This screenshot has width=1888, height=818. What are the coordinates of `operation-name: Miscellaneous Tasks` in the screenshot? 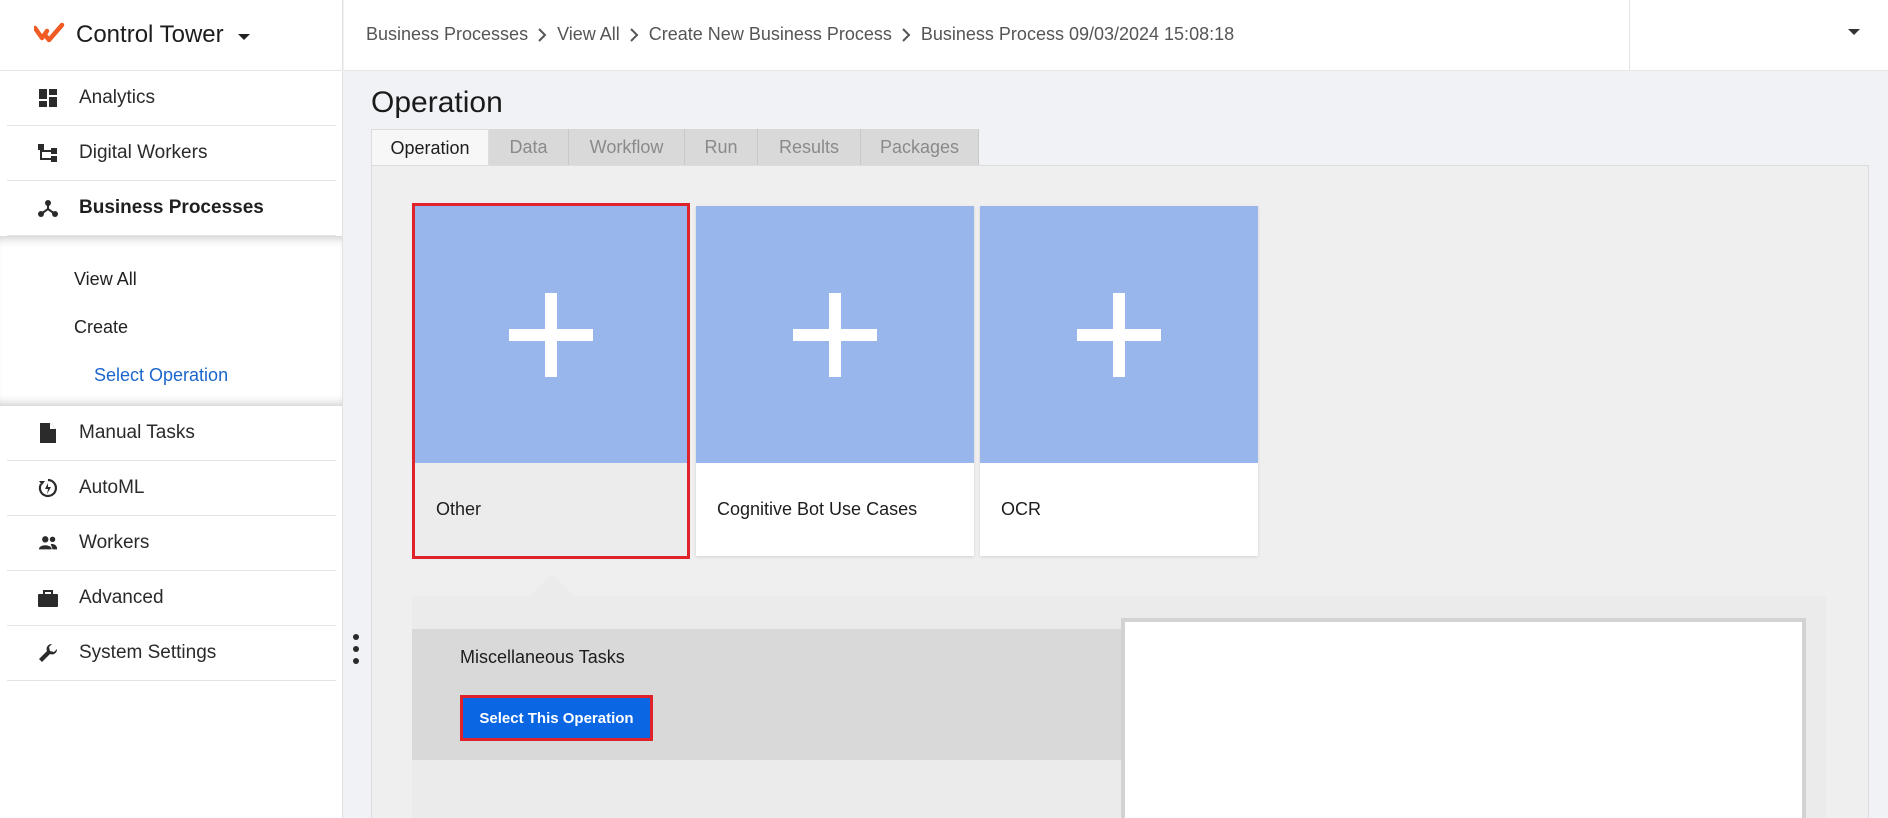 It's located at (542, 657).